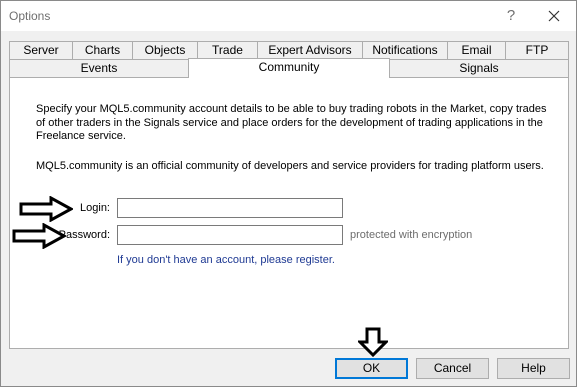 The height and width of the screenshot is (387, 577). I want to click on tab-notifications: Notifications, so click(405, 50).